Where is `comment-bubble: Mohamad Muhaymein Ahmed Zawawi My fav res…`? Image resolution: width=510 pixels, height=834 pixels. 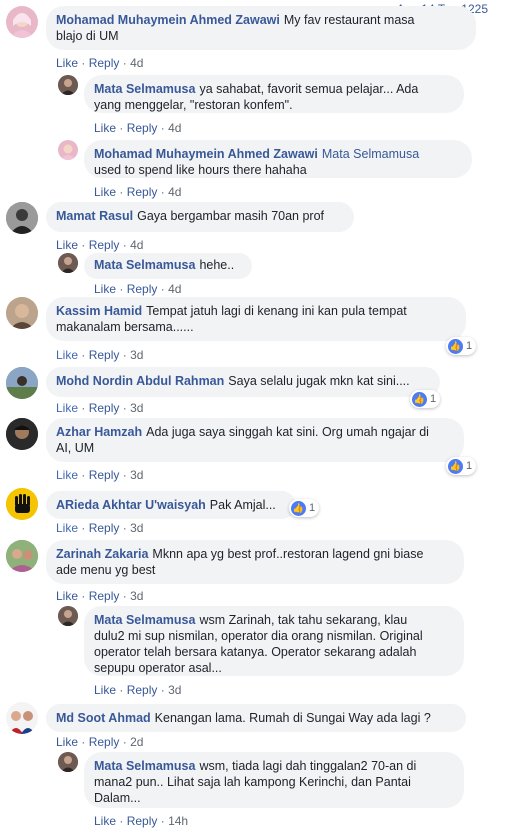
comment-bubble: Mohamad Muhaymein Ahmed Zawawi My fav res… is located at coordinates (261, 28).